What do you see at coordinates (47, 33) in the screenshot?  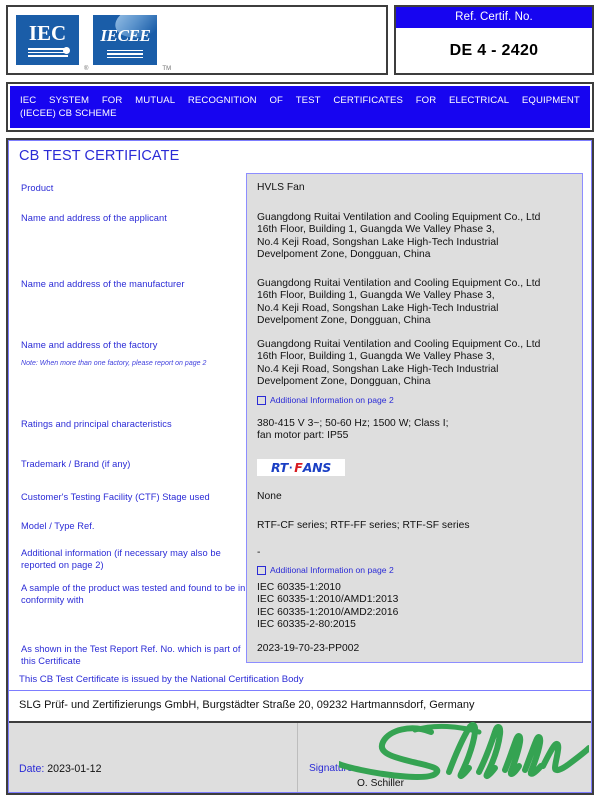 I see `iec-logo-text: IEC` at bounding box center [47, 33].